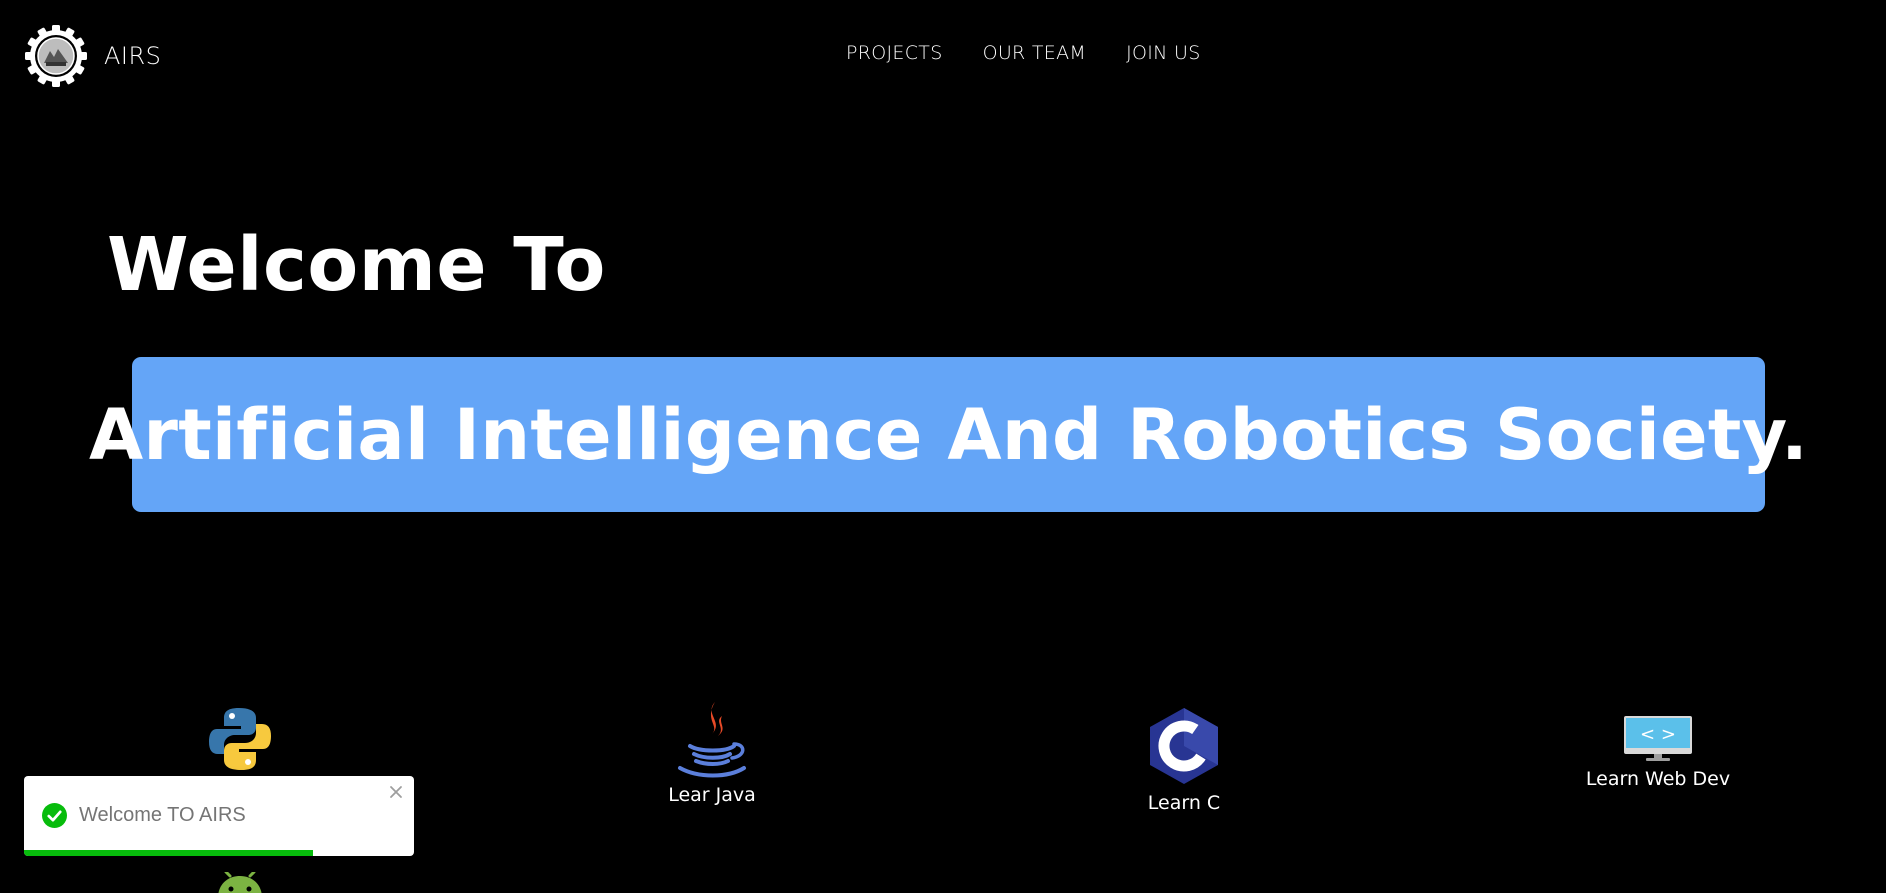 Image resolution: width=1886 pixels, height=893 pixels. I want to click on course-c: Learn C, so click(1184, 760).